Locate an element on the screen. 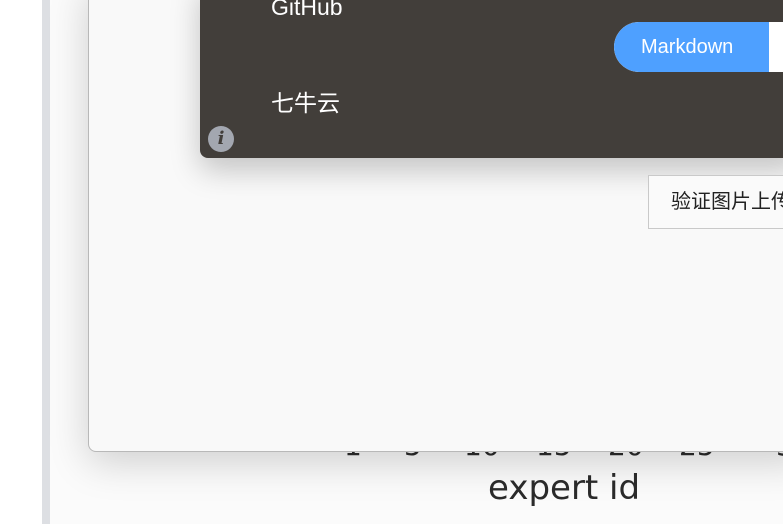 This screenshot has width=783, height=524. menu-item-qiniu: 七牛云 is located at coordinates (305, 101).